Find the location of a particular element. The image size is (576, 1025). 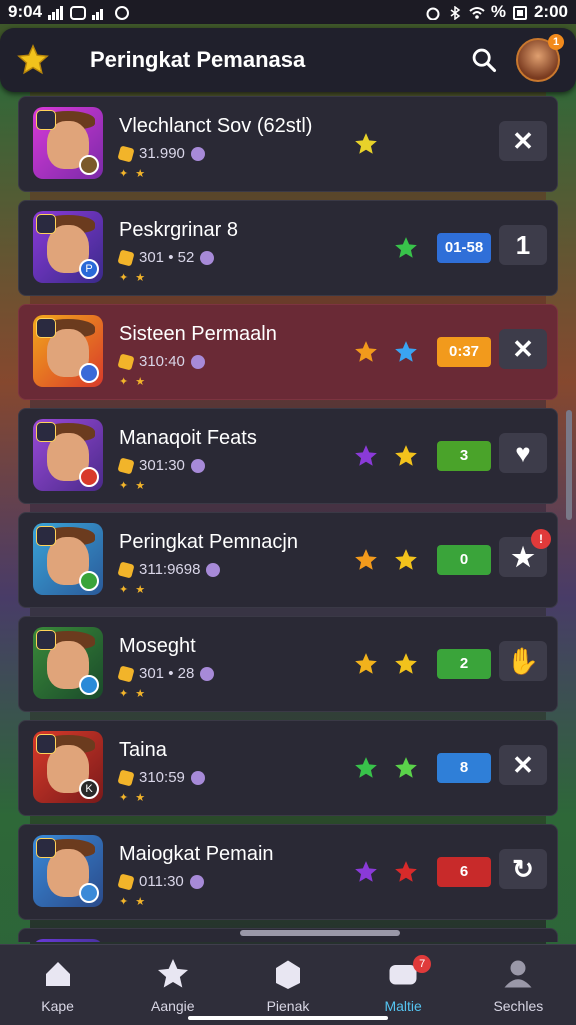

row-action-label: ♥ is located at coordinates (523, 453).